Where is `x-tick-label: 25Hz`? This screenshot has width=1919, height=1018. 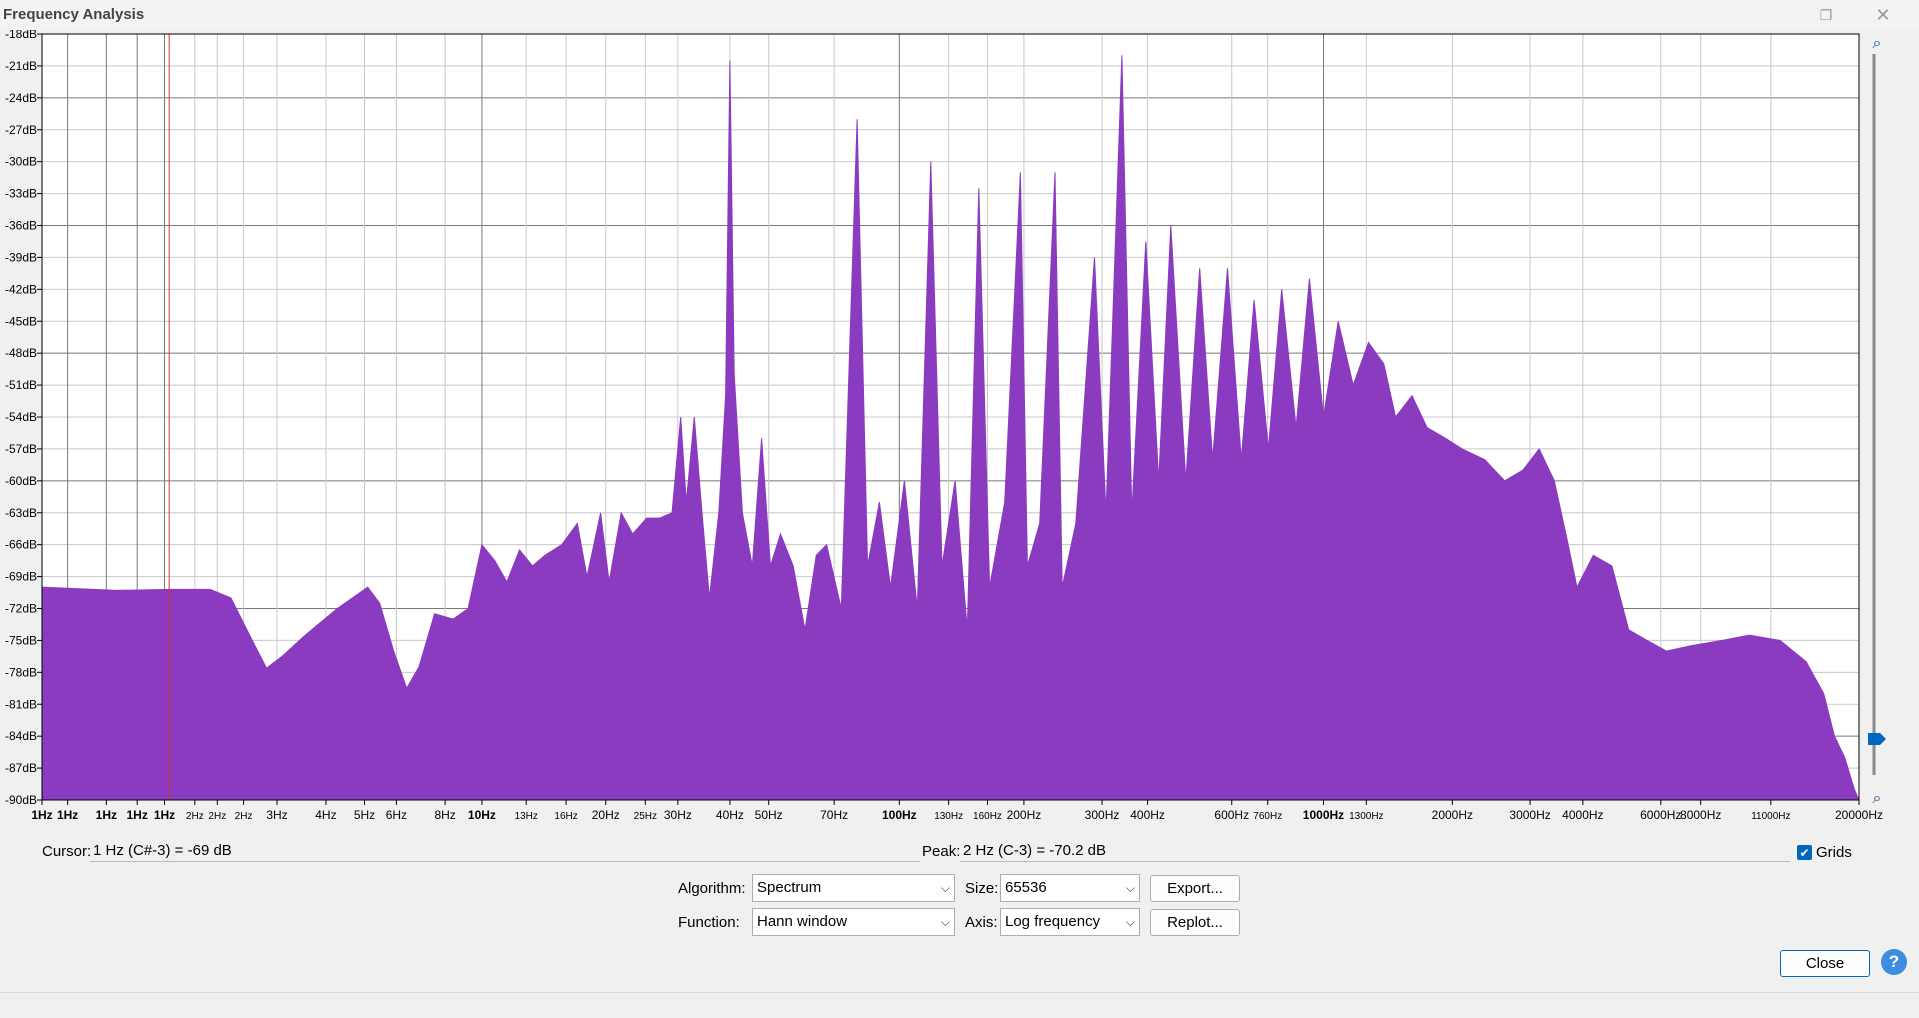 x-tick-label: 25Hz is located at coordinates (645, 816).